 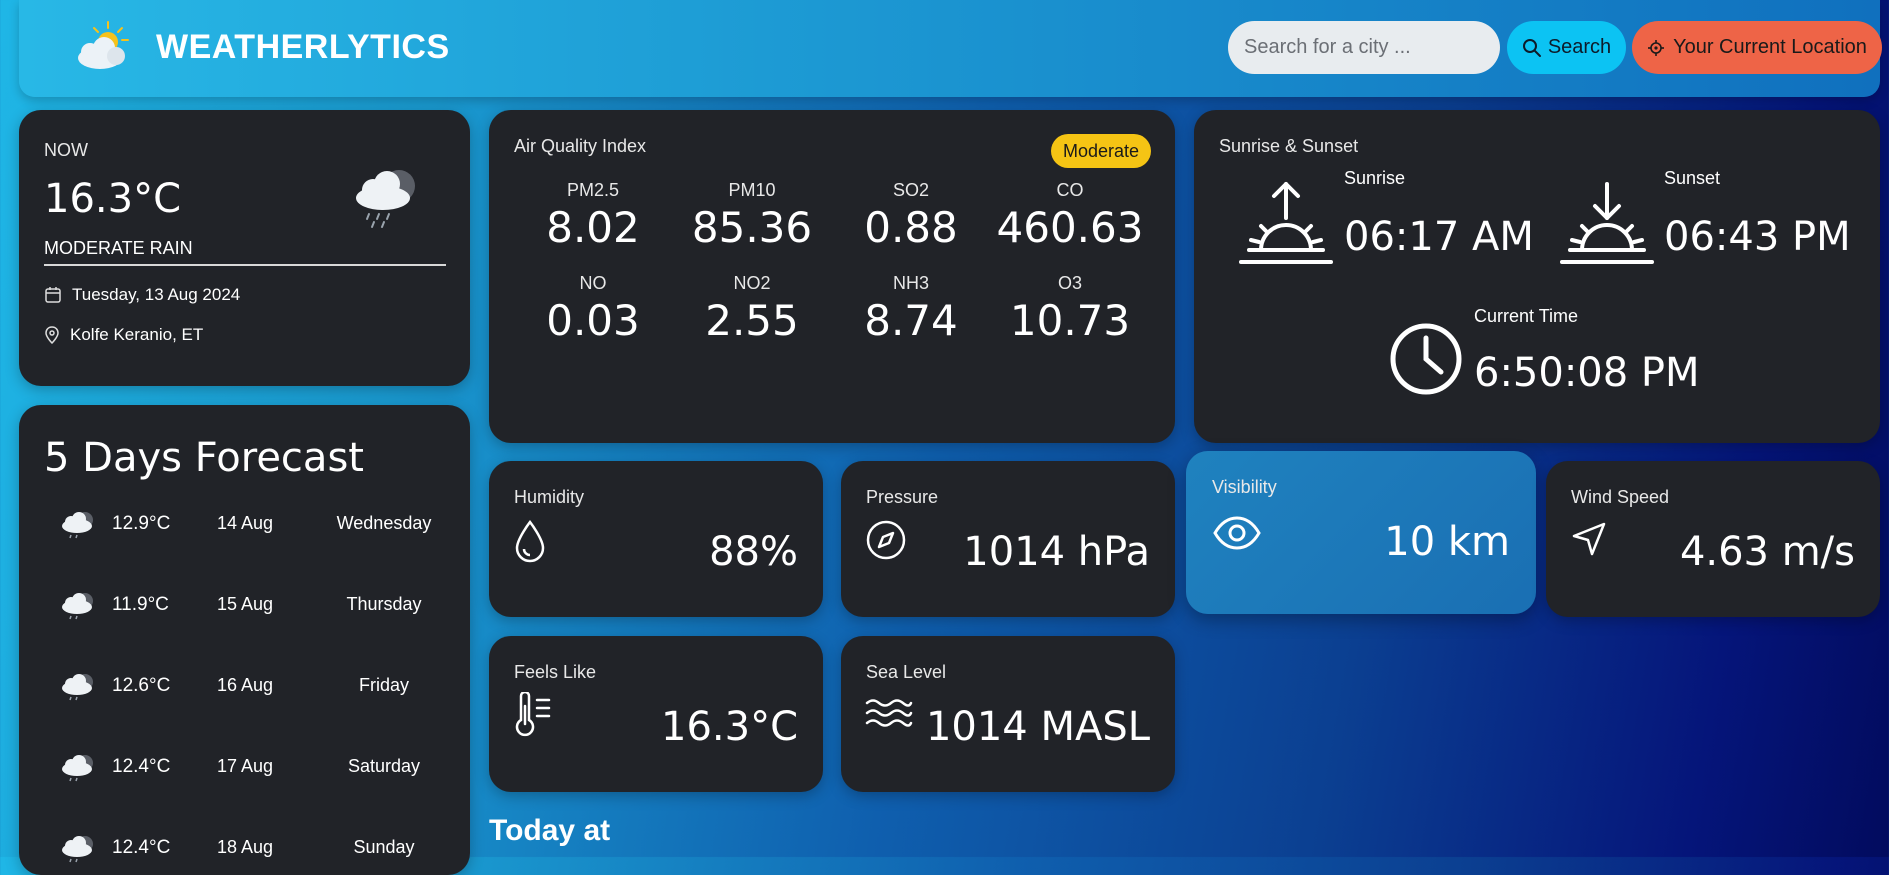 I want to click on pressure-value: 1014 hPa, so click(x=1056, y=552).